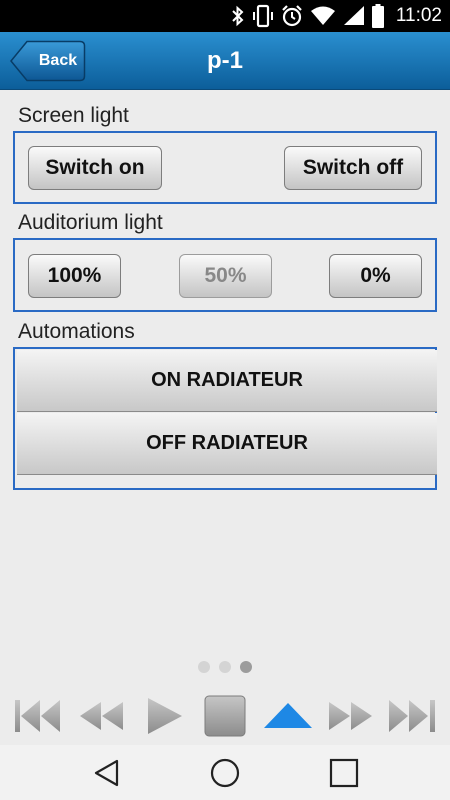 The width and height of the screenshot is (450, 800). I want to click on on-radiateur-button: ON RADIATEUR, so click(227, 381).